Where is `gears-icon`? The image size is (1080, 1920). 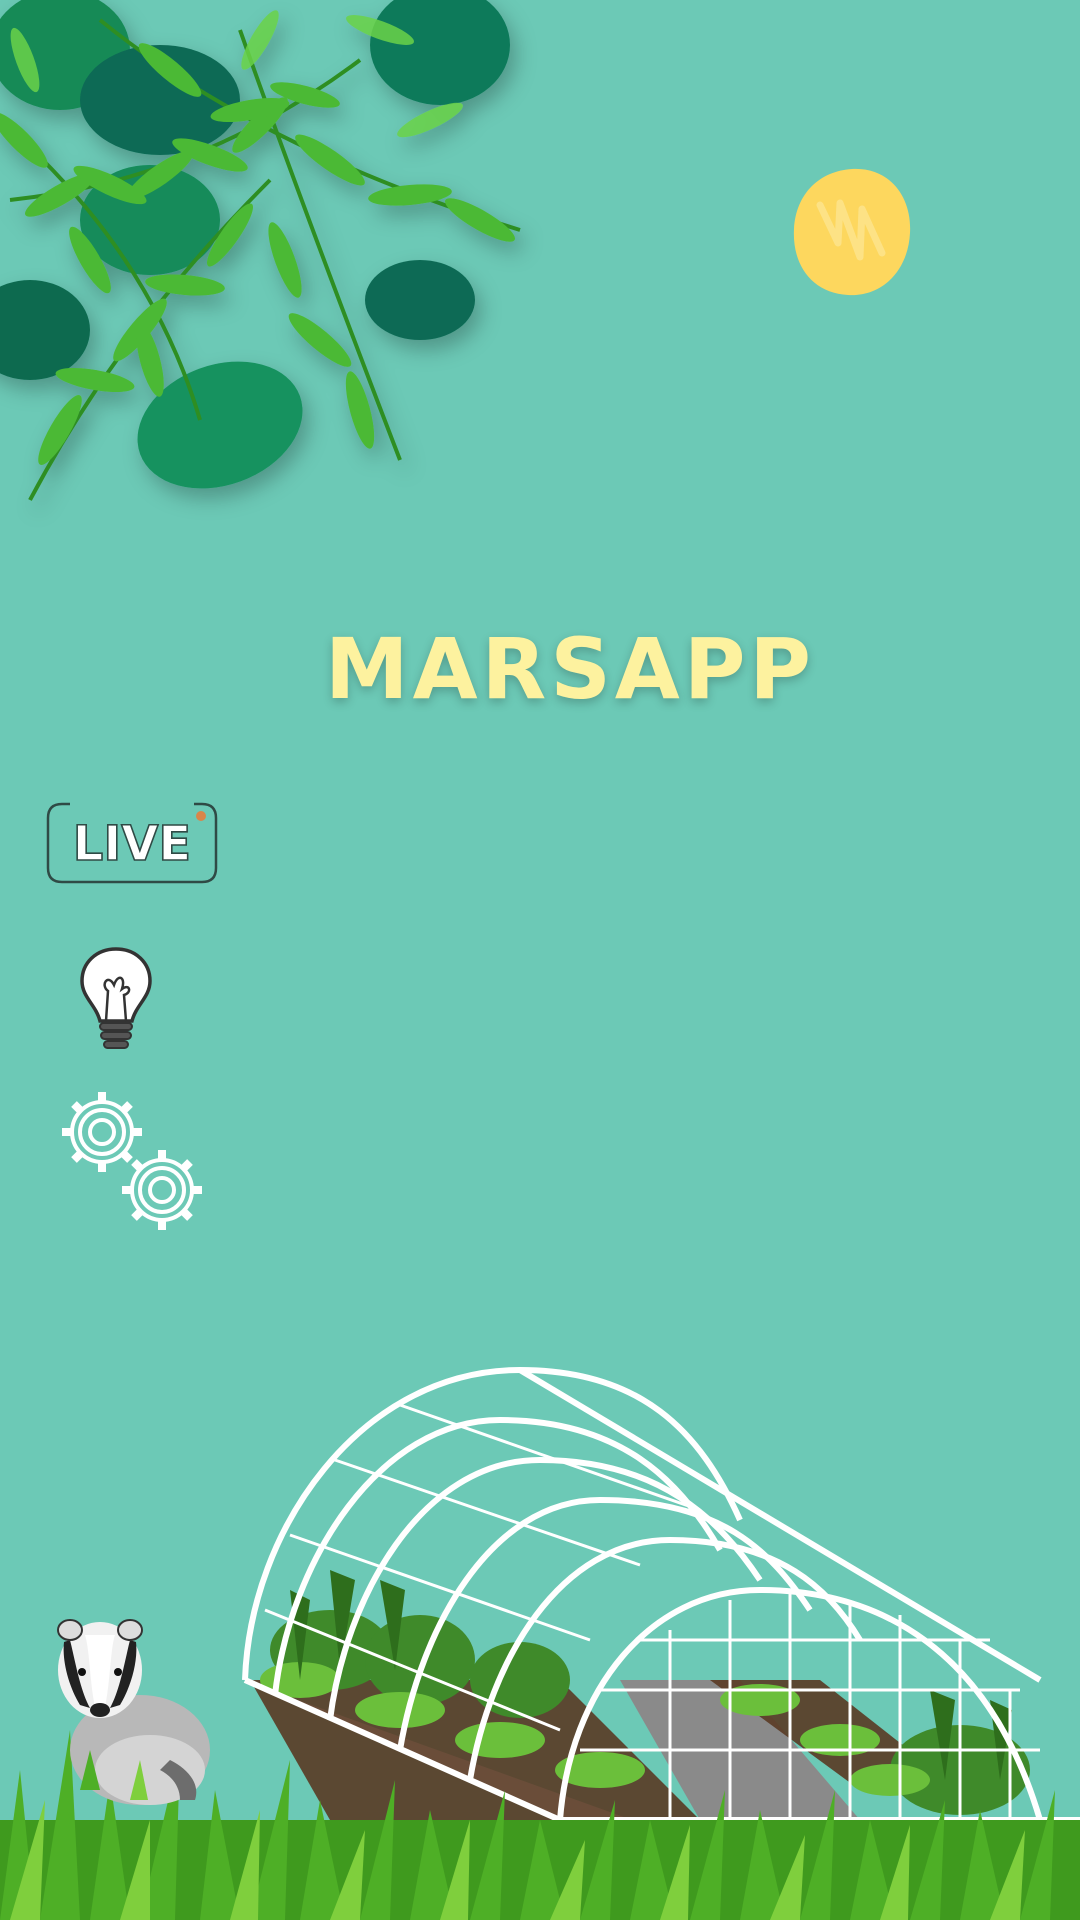
gears-icon is located at coordinates (132, 1161).